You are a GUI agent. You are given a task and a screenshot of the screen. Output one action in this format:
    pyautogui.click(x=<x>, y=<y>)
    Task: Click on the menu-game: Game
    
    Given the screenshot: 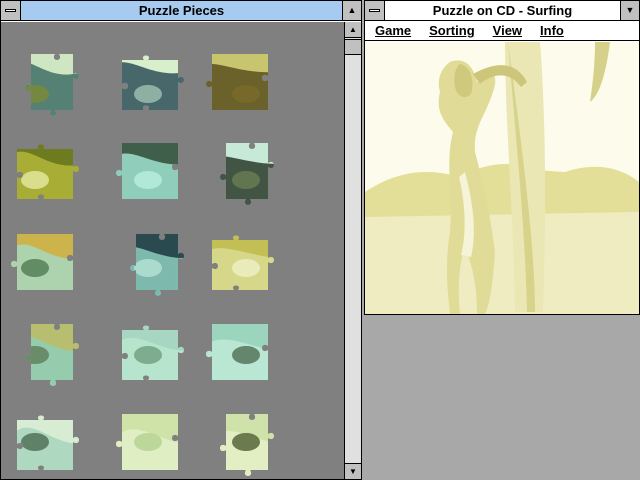 What is the action you would take?
    pyautogui.click(x=393, y=30)
    